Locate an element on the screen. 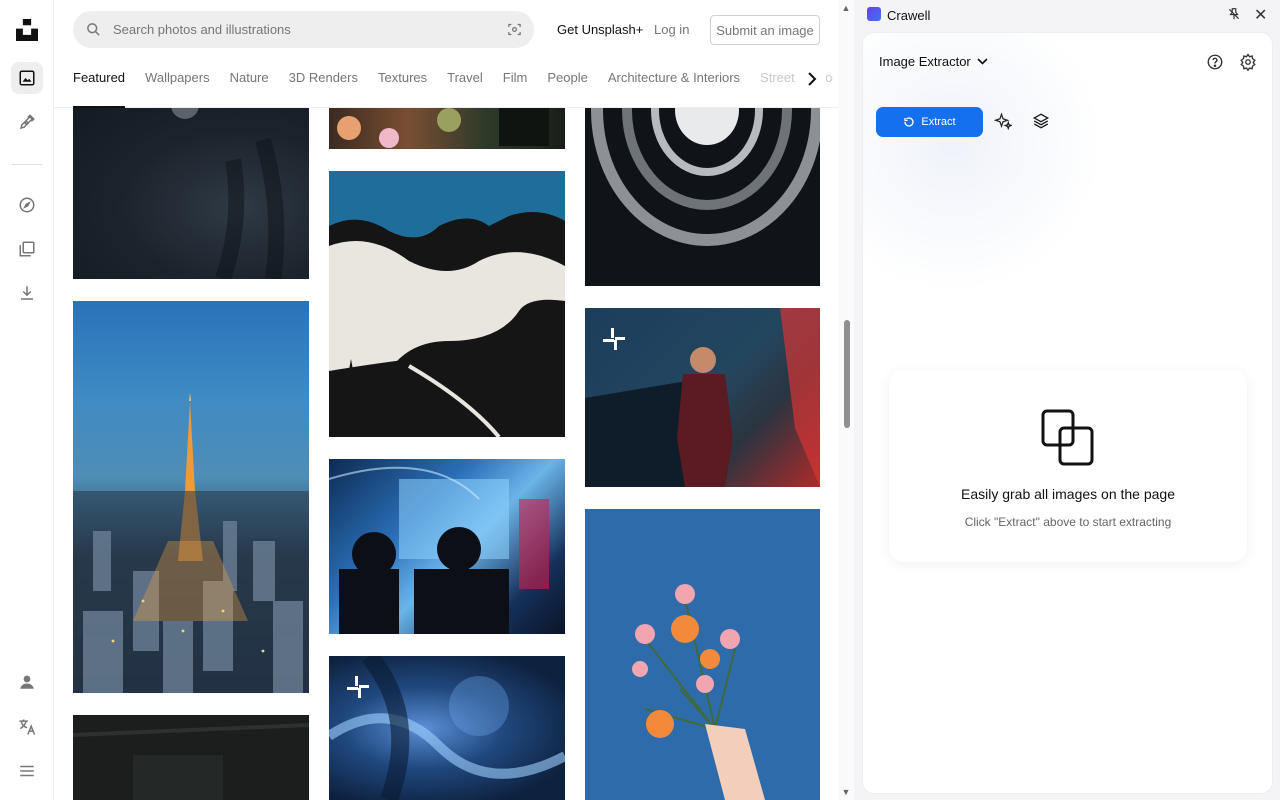 This screenshot has width=1280, height=800. pin-icon is located at coordinates (1234, 16).